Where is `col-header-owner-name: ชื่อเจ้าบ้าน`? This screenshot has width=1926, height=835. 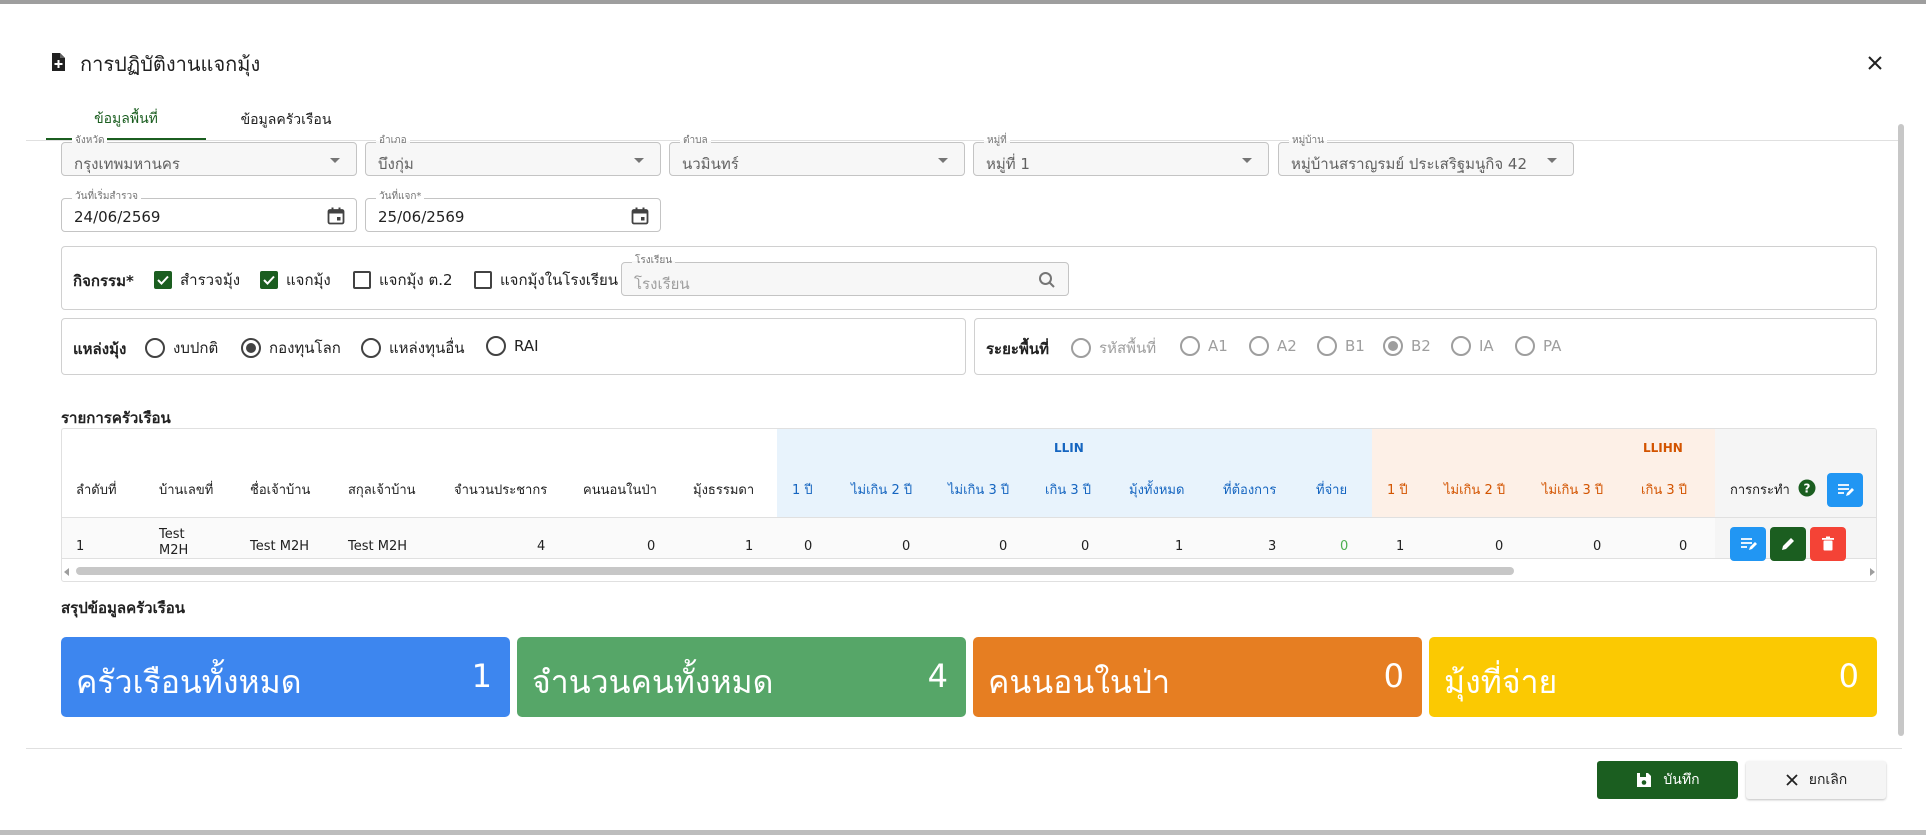 col-header-owner-name: ชื่อเจ้าบ้าน is located at coordinates (280, 490).